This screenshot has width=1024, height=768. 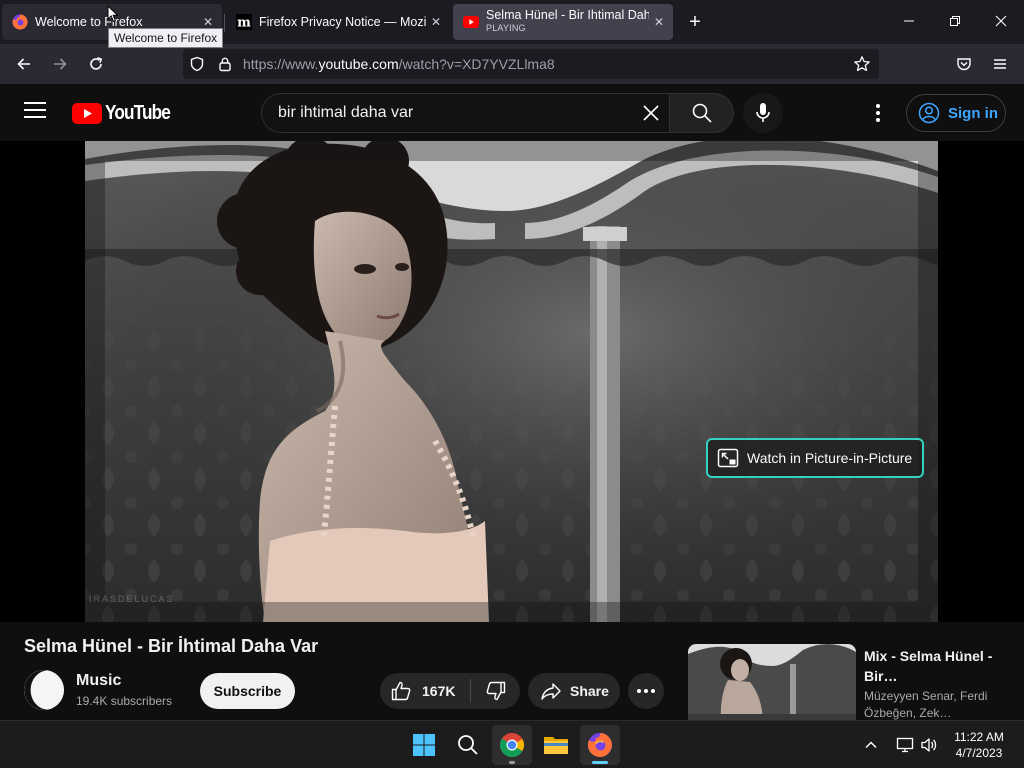 What do you see at coordinates (44, 690) in the screenshot?
I see `channel-avatar` at bounding box center [44, 690].